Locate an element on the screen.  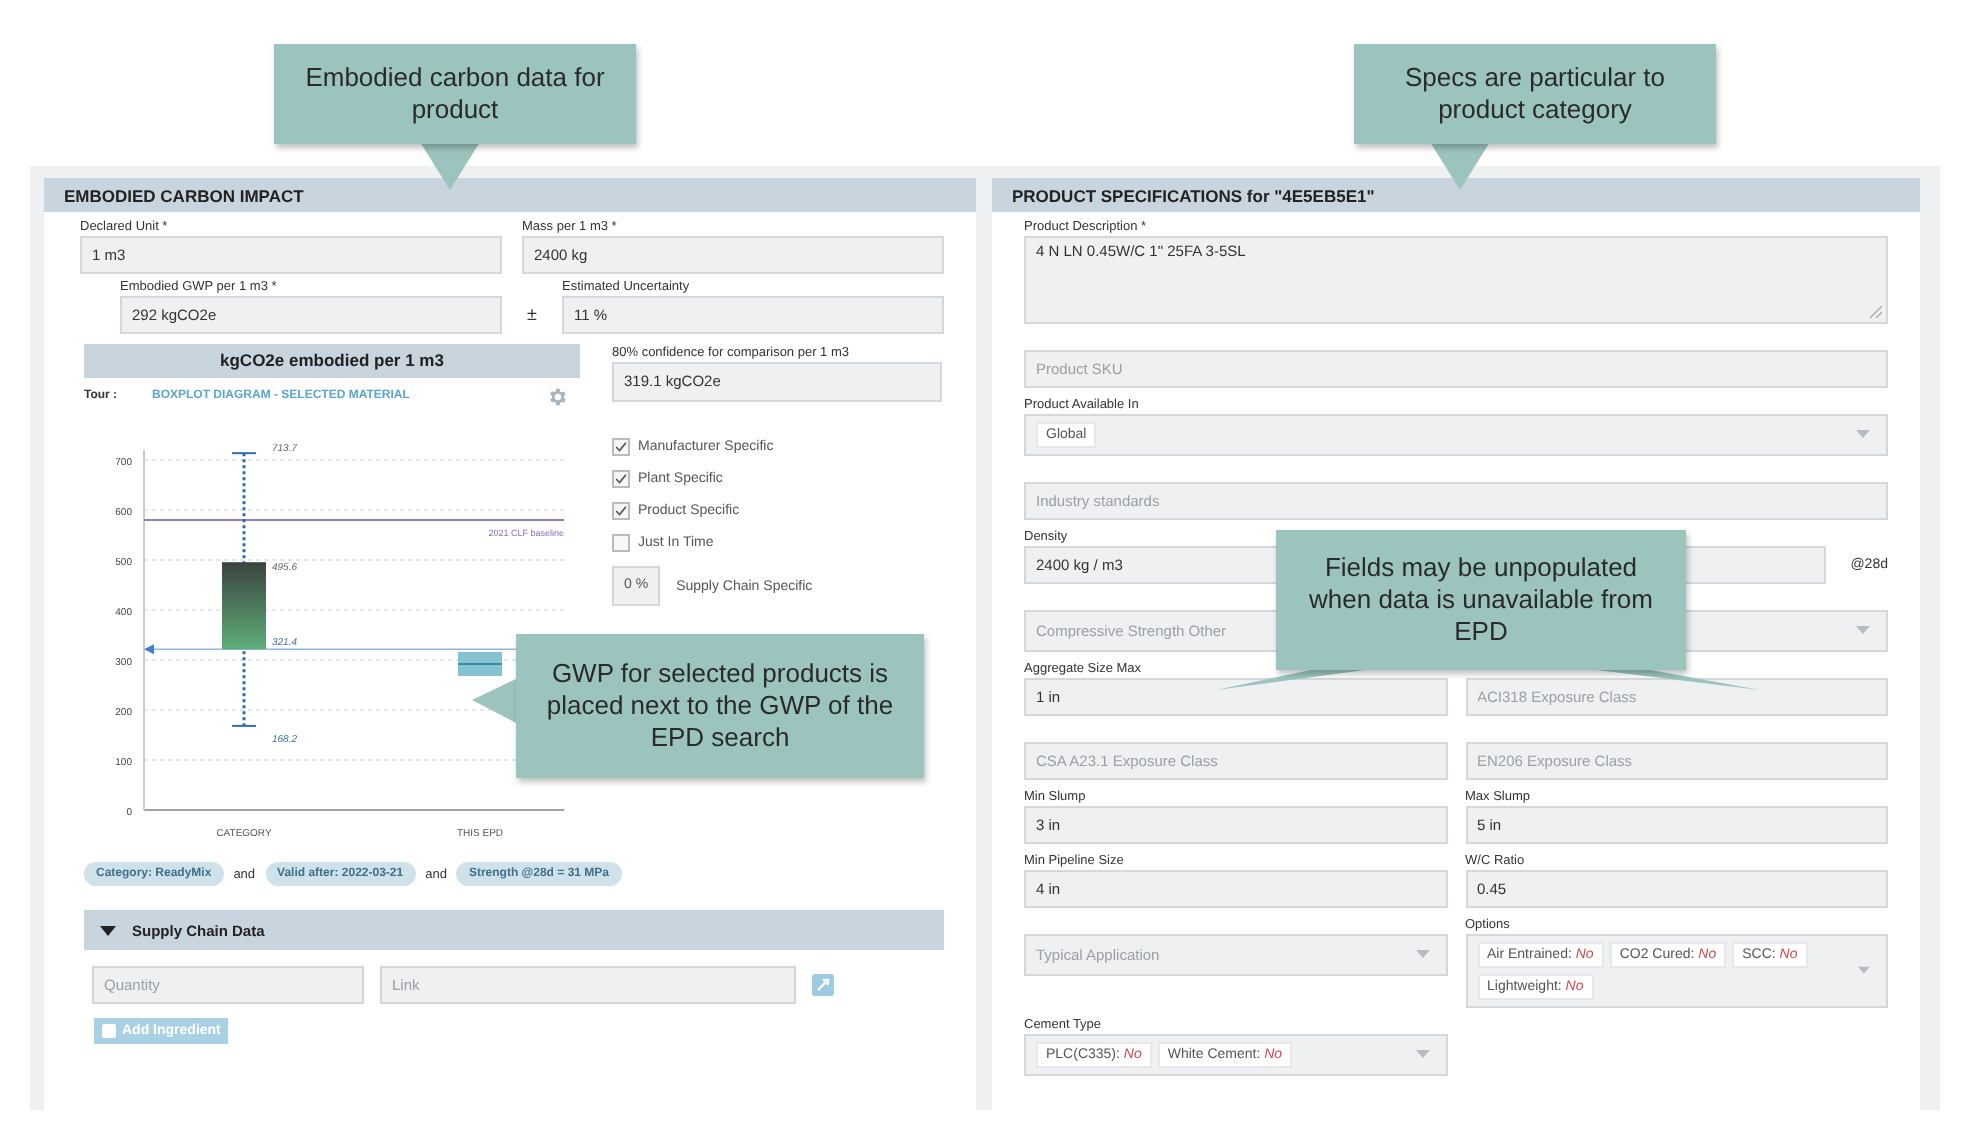
section-header: EMBODIED CARBON IMPACT is located at coordinates (510, 195).